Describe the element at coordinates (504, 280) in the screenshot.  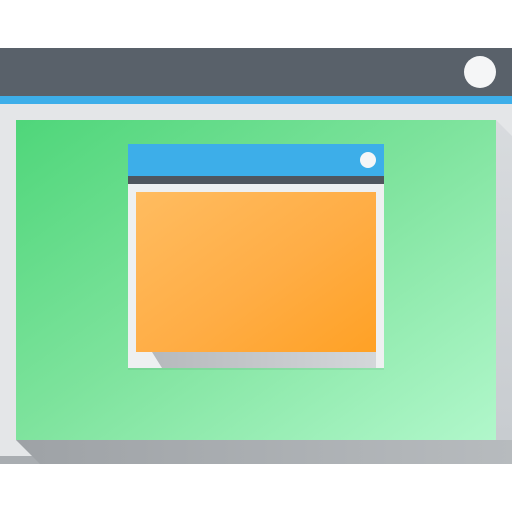
I see `outer-content-right-shadow` at that location.